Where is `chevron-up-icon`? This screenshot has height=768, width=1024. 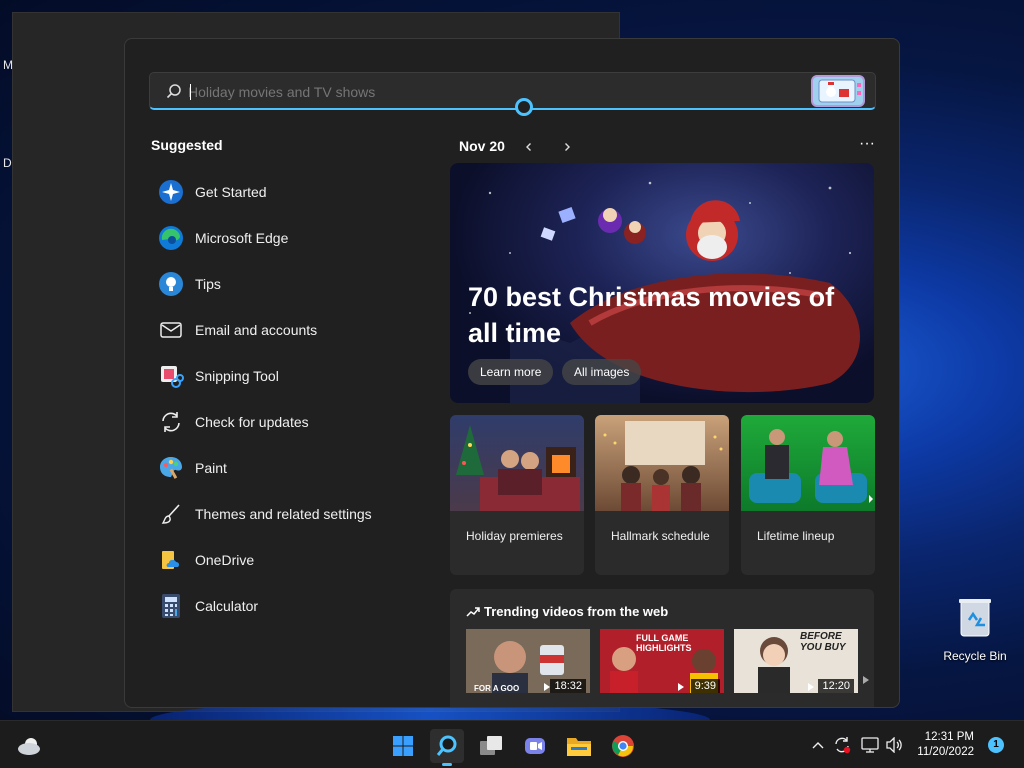
chevron-up-icon is located at coordinates (818, 745).